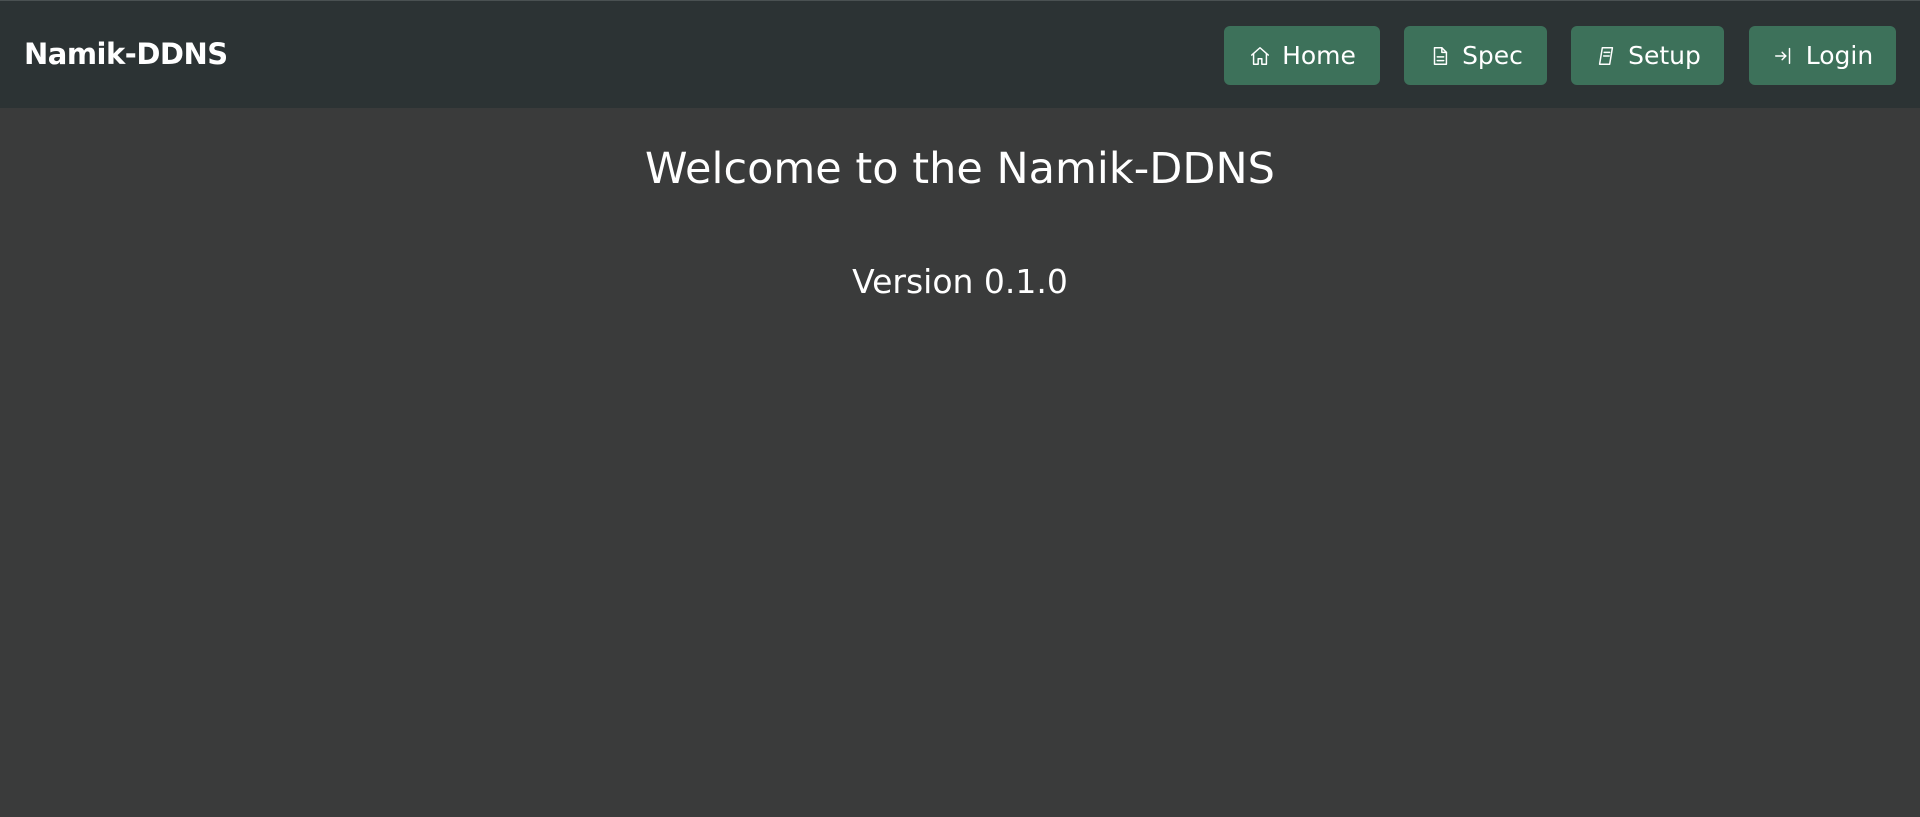 This screenshot has width=1920, height=817. What do you see at coordinates (960, 281) in the screenshot?
I see `version-text: Version 0.1.0` at bounding box center [960, 281].